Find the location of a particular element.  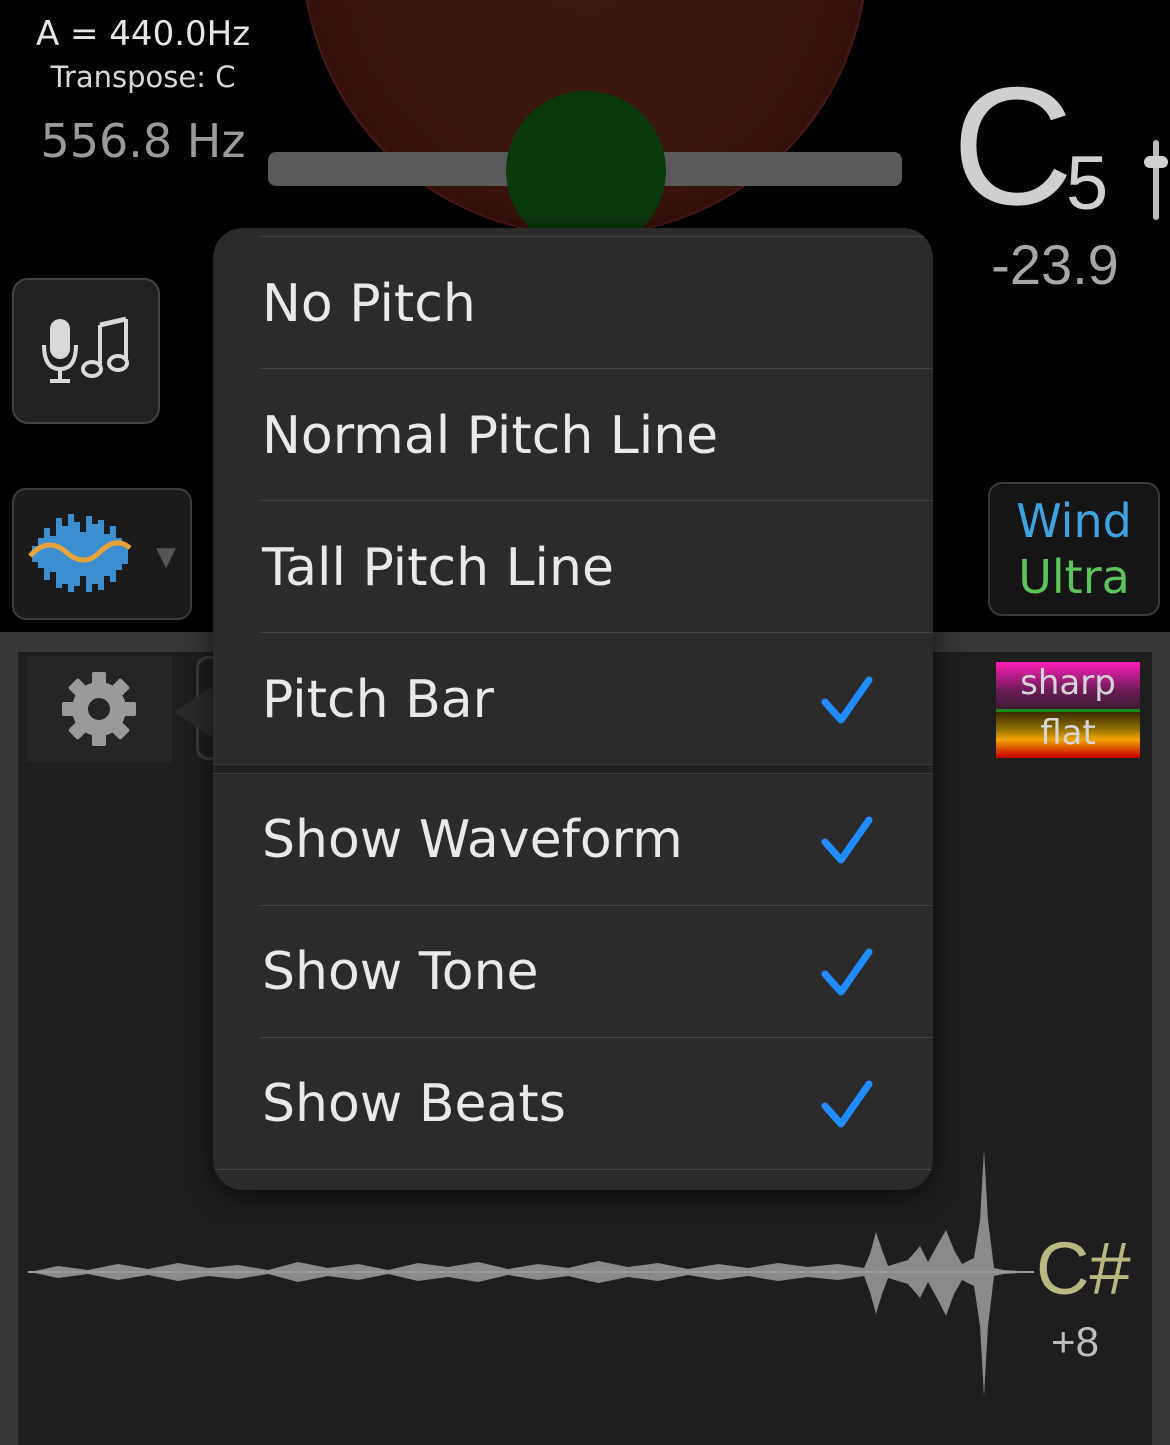

menu-item-label: Show Tone is located at coordinates (400, 972).